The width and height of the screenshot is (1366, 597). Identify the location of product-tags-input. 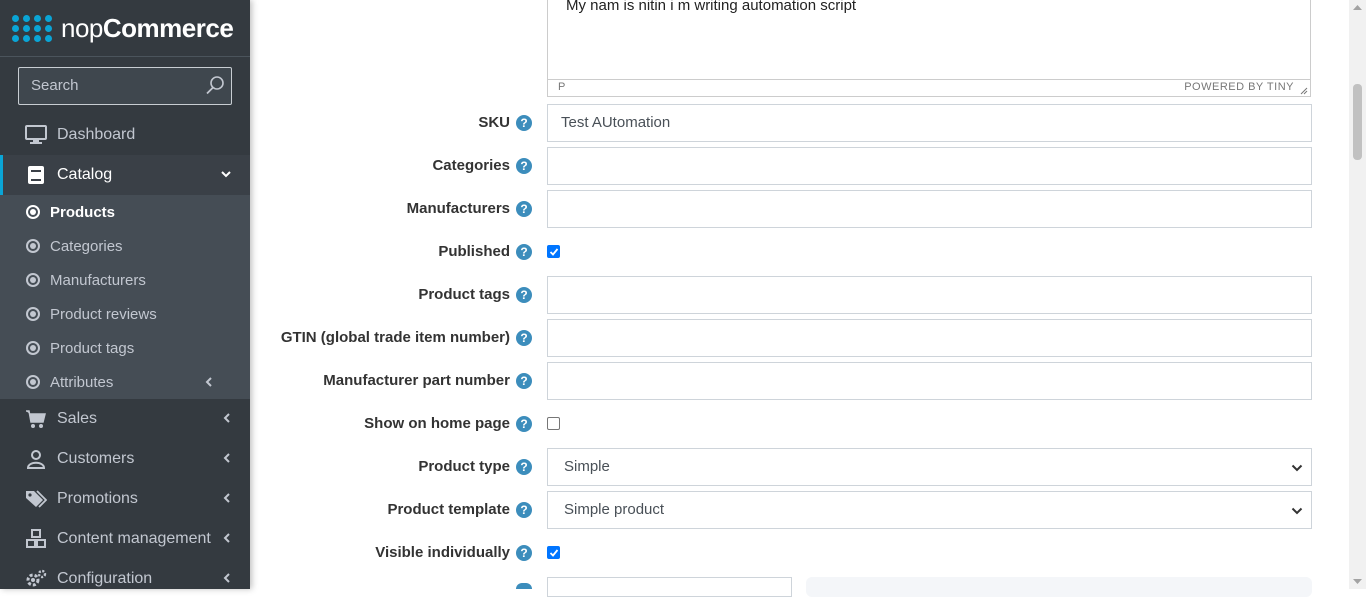
(929, 295).